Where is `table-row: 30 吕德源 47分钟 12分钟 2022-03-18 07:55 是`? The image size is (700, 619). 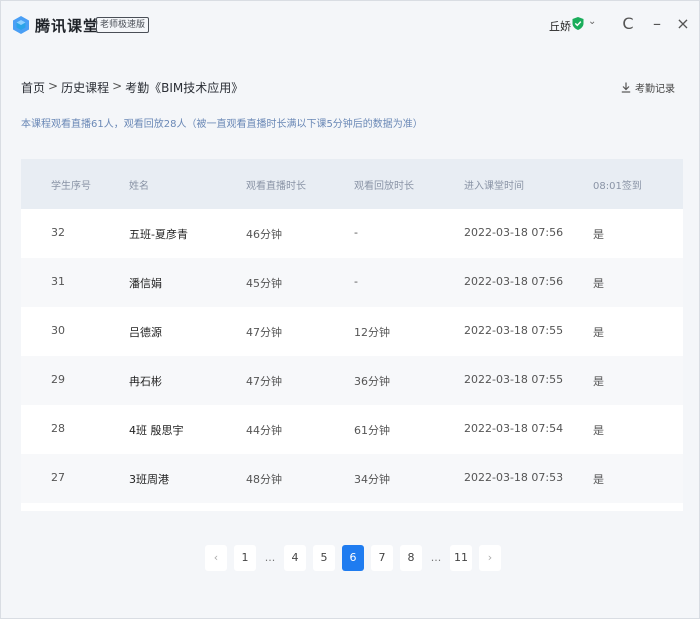 table-row: 30 吕德源 47分钟 12分钟 2022-03-18 07:55 是 is located at coordinates (352, 331).